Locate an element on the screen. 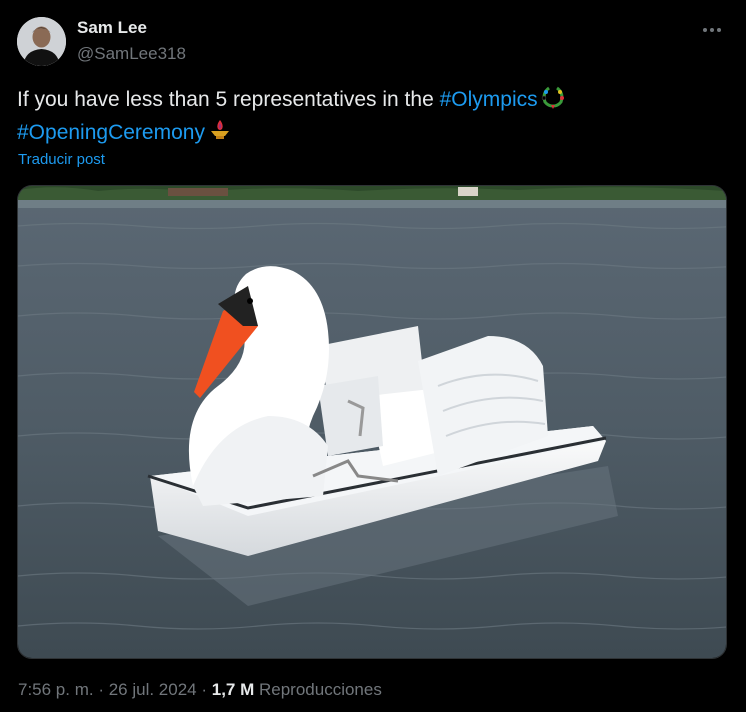 This screenshot has height=712, width=746. more-dots-icon is located at coordinates (712, 30).